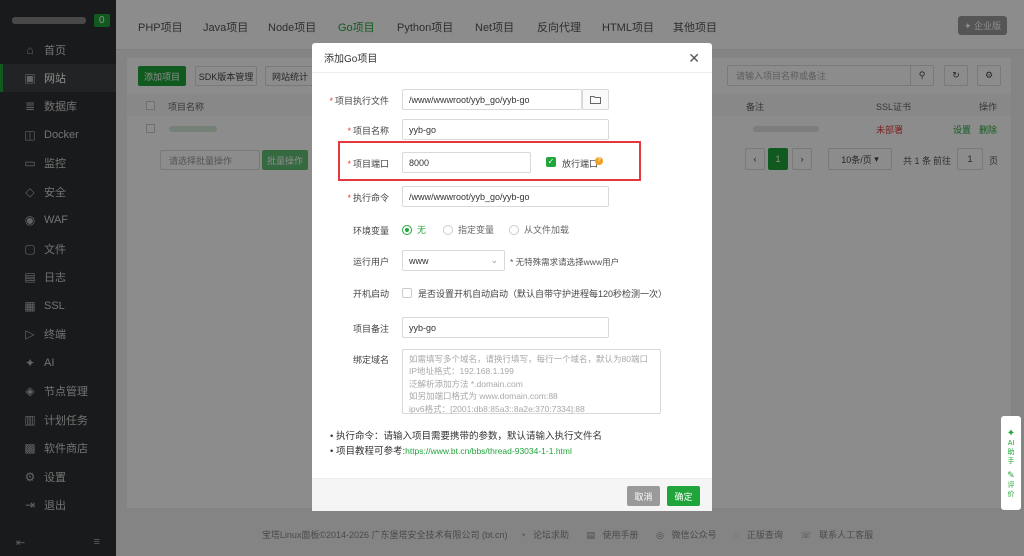 The width and height of the screenshot is (1024, 556). Describe the element at coordinates (565, 262) in the screenshot. I see `run-user-hint: * 无特殊需求请选择www用户` at that location.